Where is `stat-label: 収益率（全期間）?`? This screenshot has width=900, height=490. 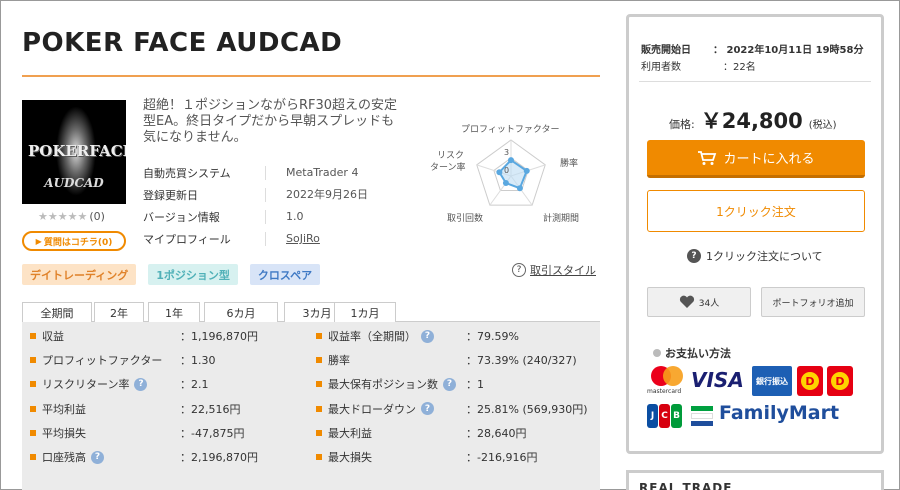 stat-label: 収益率（全期間）? is located at coordinates (375, 336).